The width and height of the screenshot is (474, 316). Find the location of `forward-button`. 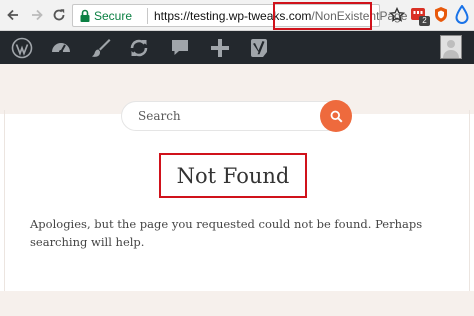

forward-button is located at coordinates (37, 15).